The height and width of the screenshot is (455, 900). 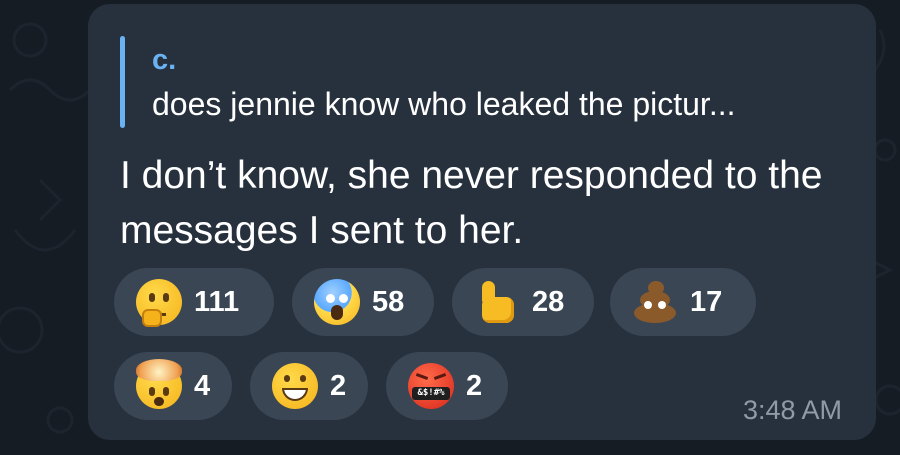 I want to click on reaction-exploding-head: 4, so click(x=173, y=386).